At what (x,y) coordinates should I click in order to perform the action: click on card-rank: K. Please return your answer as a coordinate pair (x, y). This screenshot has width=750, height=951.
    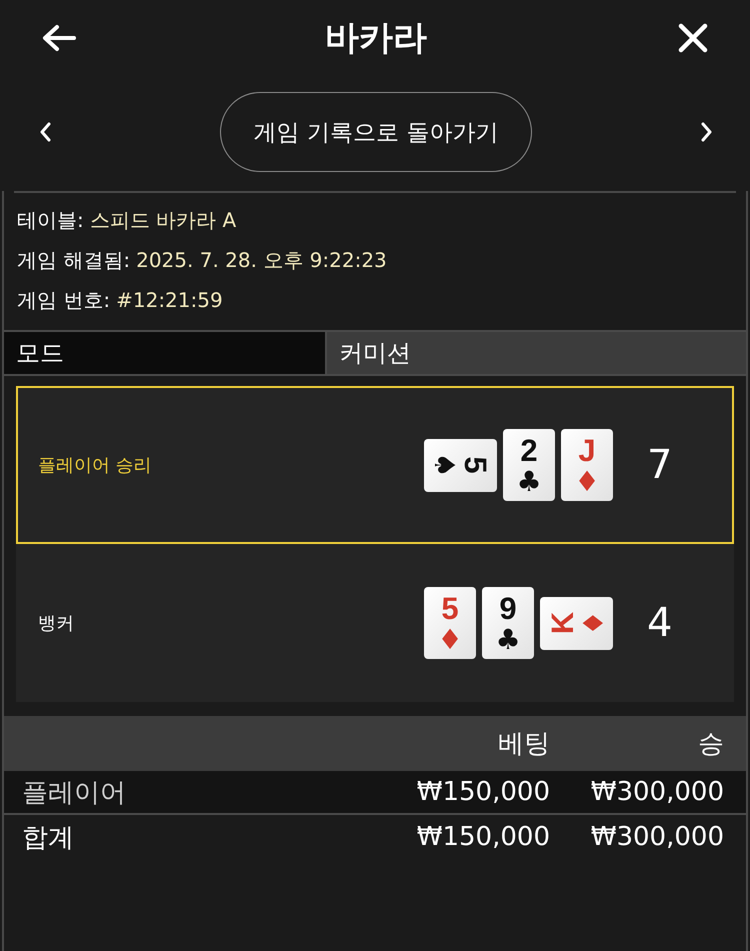
    Looking at the image, I should click on (561, 623).